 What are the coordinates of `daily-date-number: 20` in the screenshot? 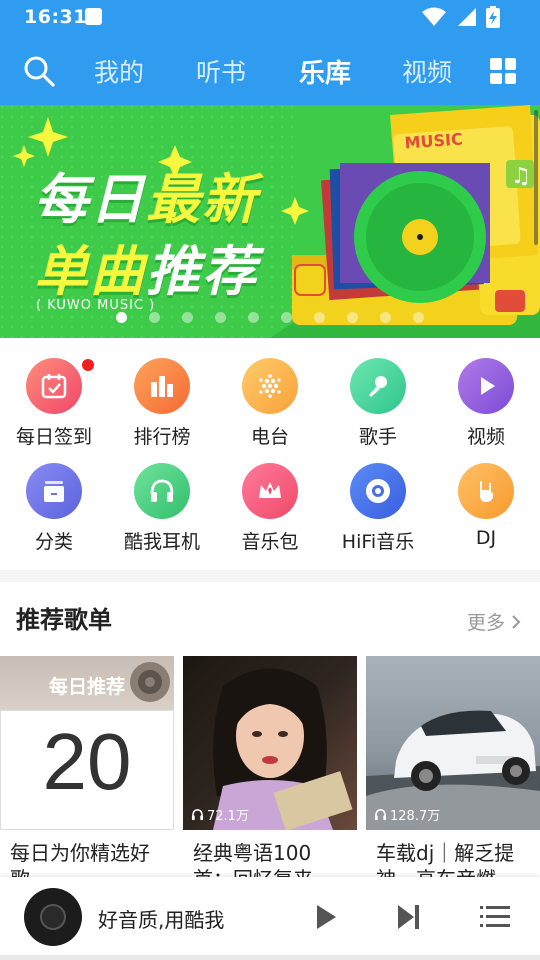 It's located at (87, 761).